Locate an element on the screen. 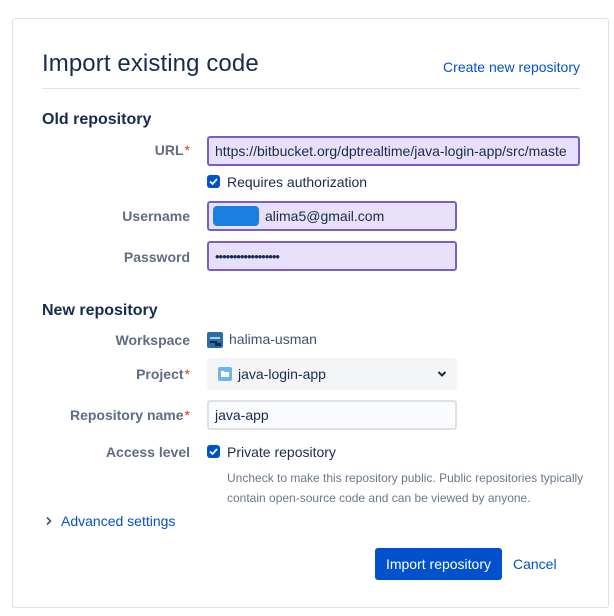  url-label: URL* is located at coordinates (95, 150).